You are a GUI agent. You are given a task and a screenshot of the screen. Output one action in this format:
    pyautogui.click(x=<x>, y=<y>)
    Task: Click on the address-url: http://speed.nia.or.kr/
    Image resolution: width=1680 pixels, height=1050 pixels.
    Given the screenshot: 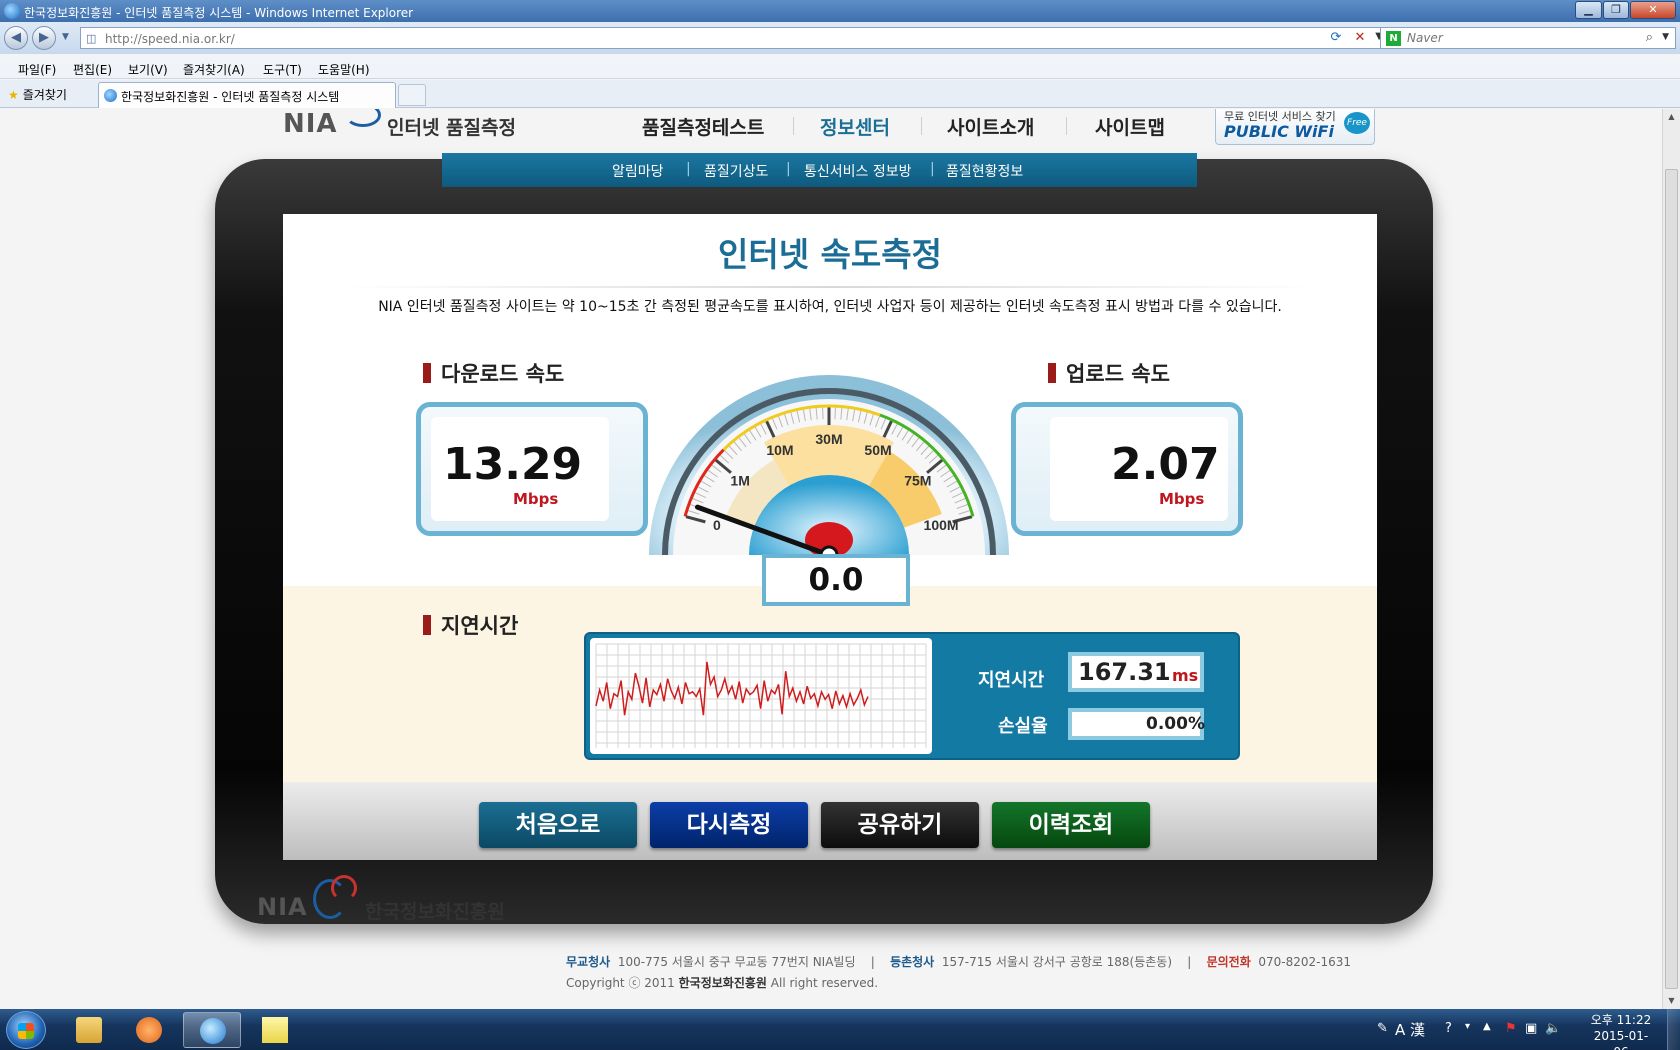 What is the action you would take?
    pyautogui.click(x=170, y=39)
    